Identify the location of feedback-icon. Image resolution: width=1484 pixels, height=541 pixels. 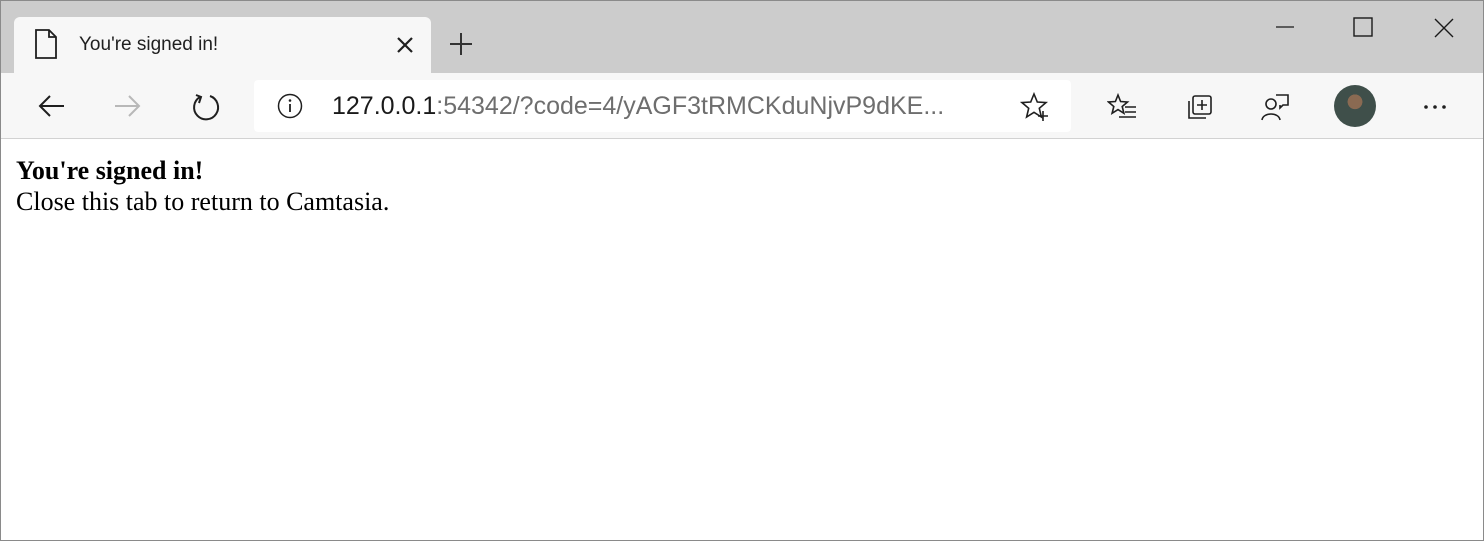
(1275, 107).